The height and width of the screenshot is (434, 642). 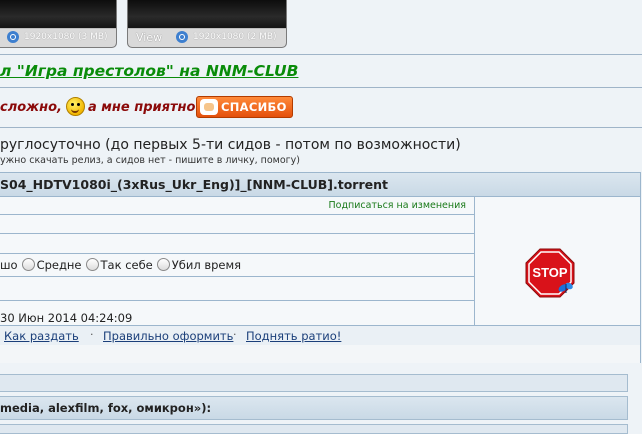 What do you see at coordinates (398, 205) in the screenshot?
I see `subscribe-link: Подписаться на изменения` at bounding box center [398, 205].